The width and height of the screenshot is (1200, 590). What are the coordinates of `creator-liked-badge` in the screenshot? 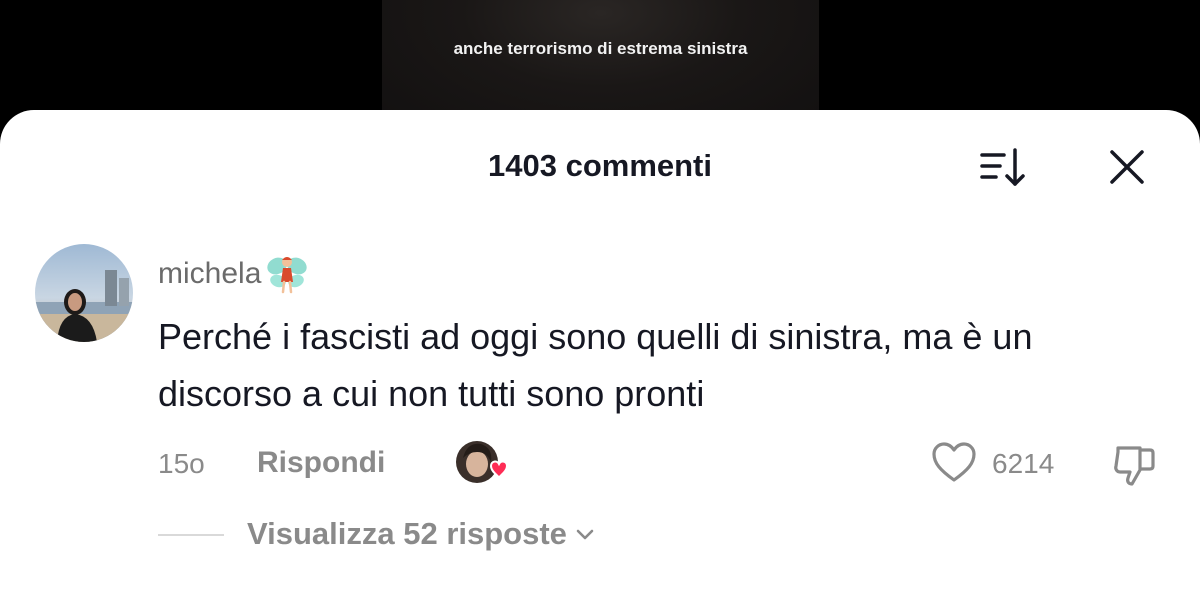 It's located at (482, 465).